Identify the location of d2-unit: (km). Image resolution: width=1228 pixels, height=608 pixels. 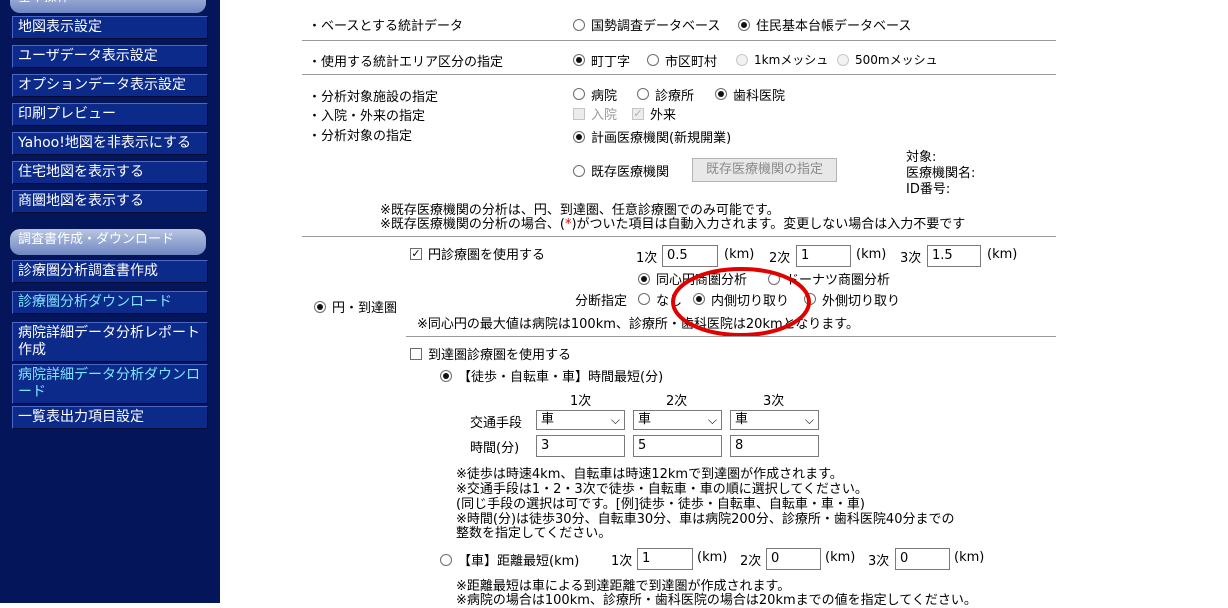
(840, 557).